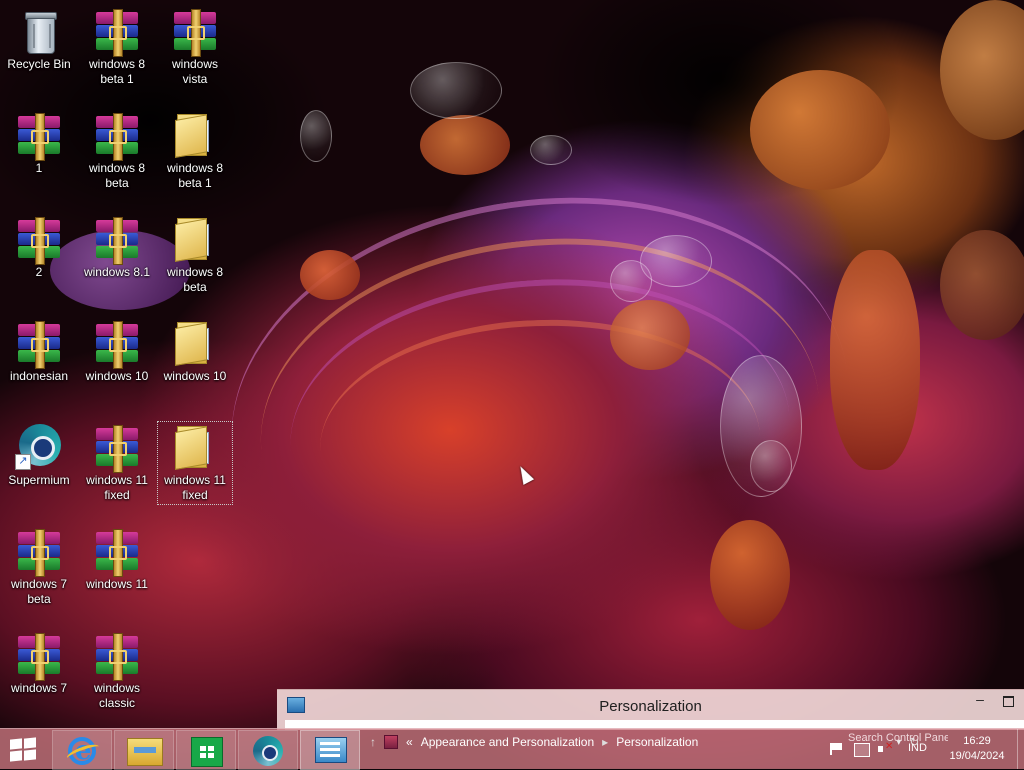 Image resolution: width=1024 pixels, height=770 pixels. I want to click on desktop-icon-rar: windows 10, so click(117, 351).